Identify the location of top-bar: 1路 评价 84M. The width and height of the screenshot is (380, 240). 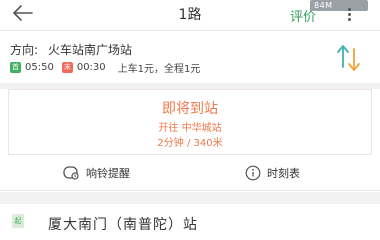
(190, 14).